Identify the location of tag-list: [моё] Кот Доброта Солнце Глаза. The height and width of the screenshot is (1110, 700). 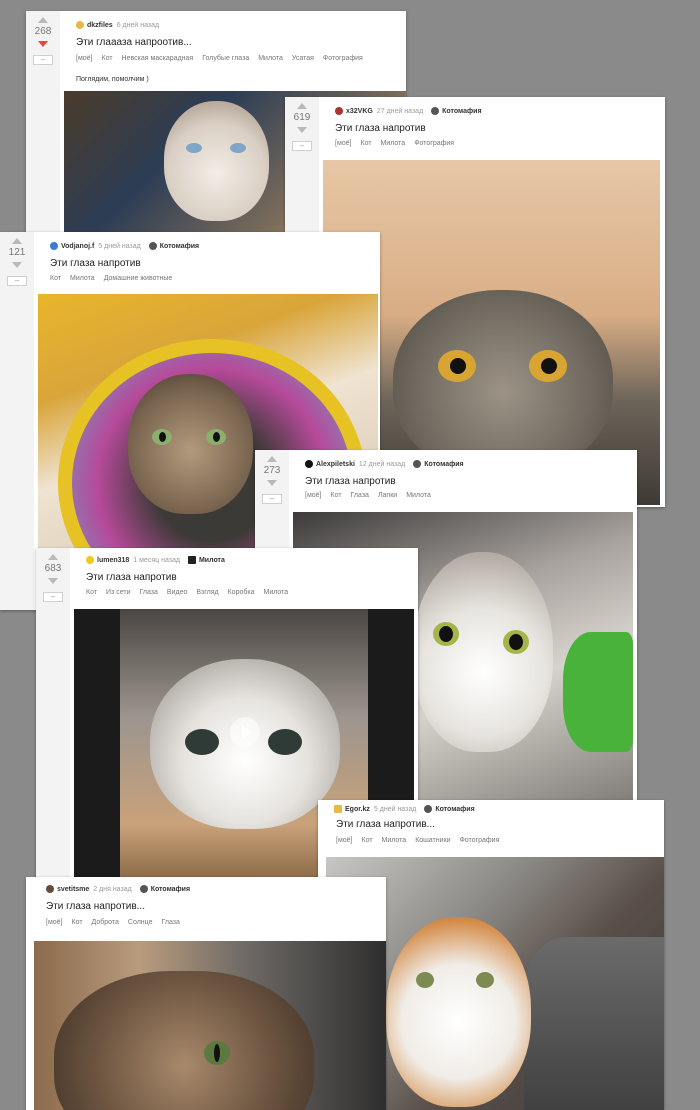
(117, 922).